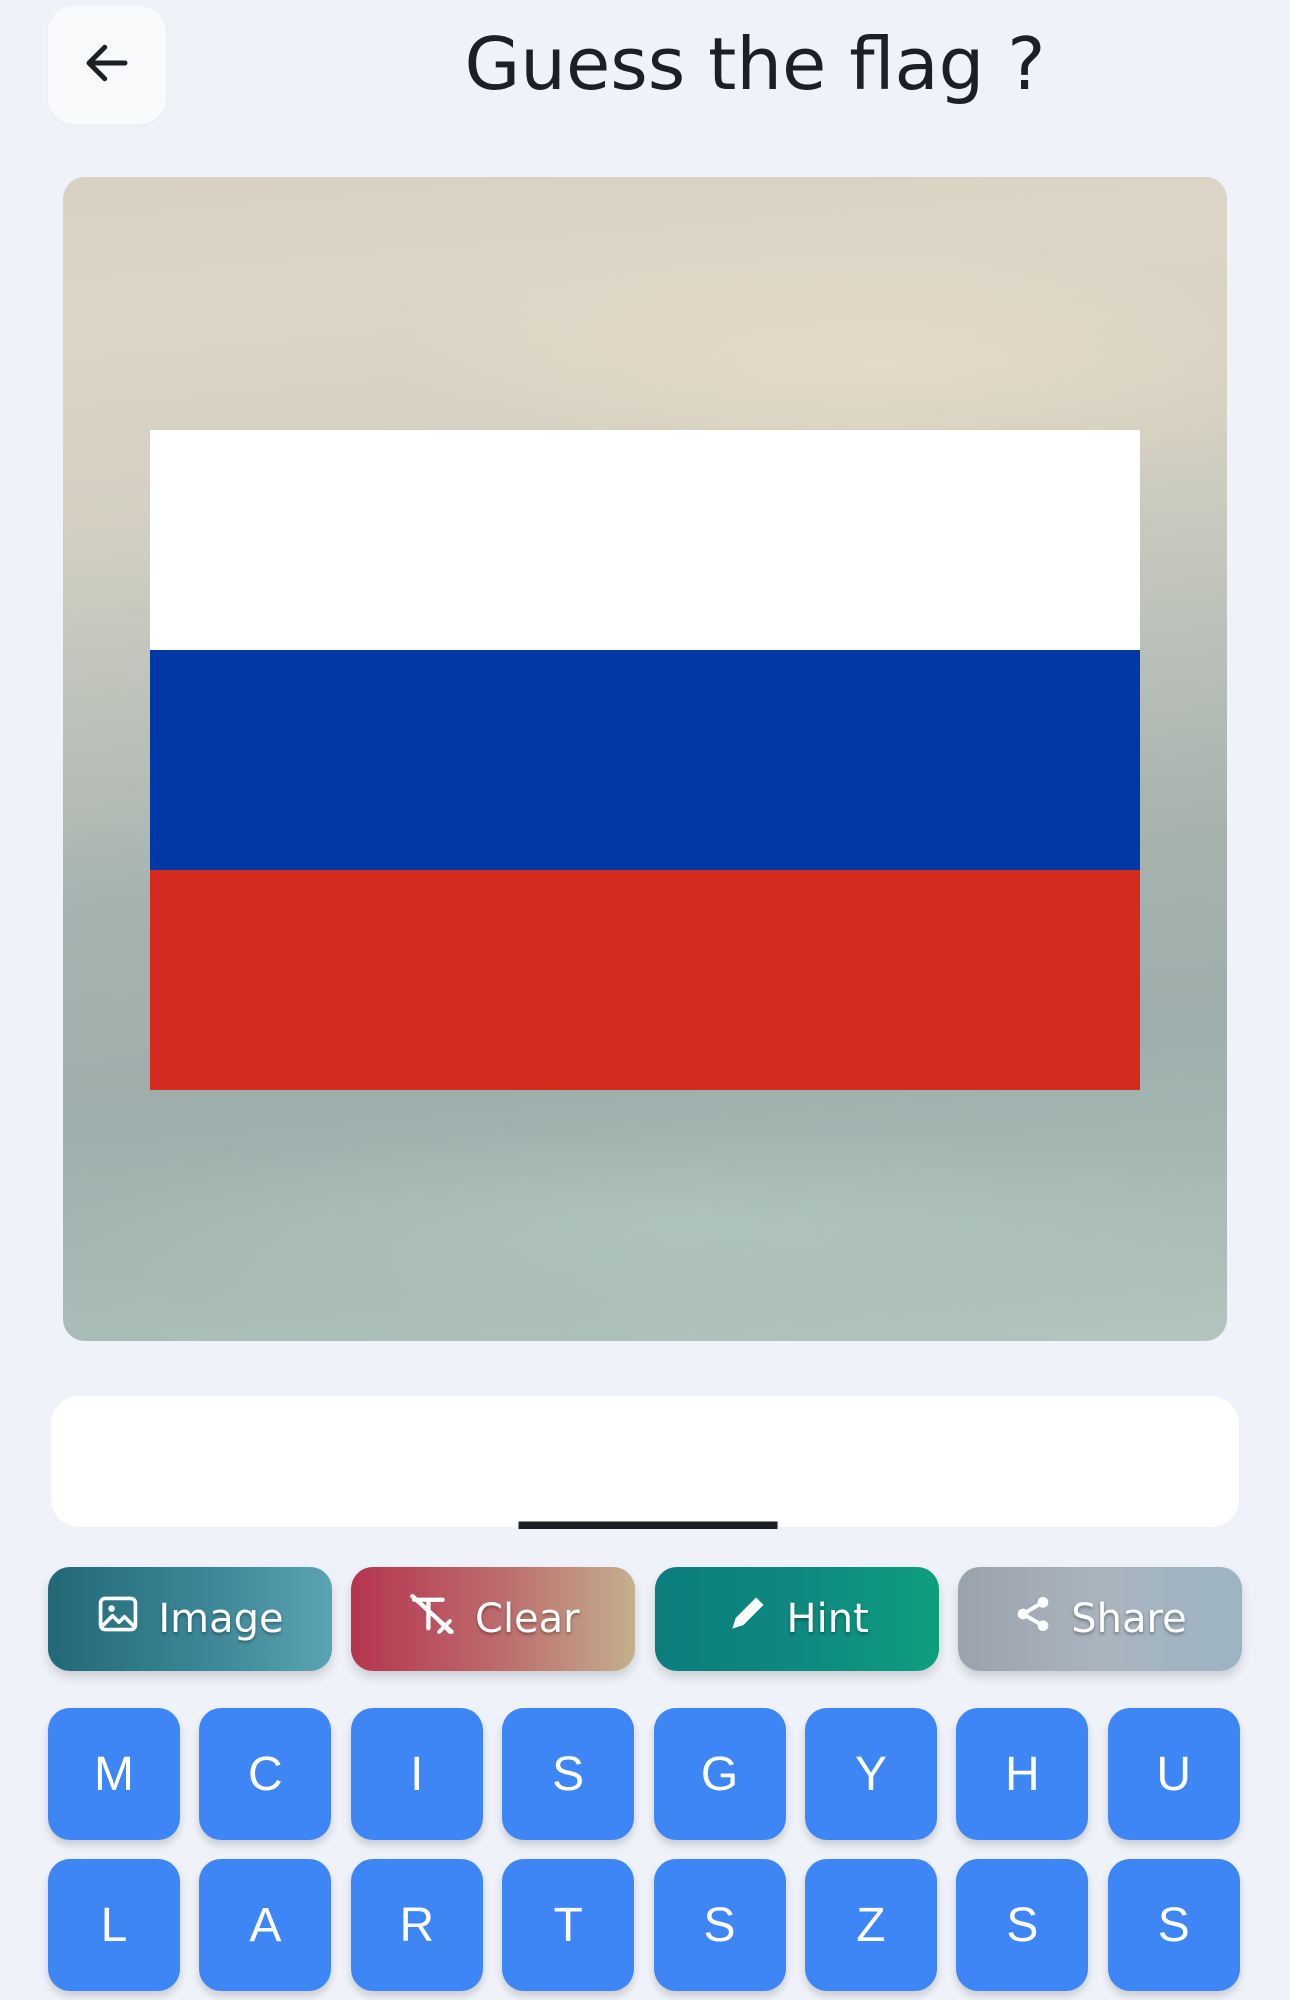 The height and width of the screenshot is (2000, 1290). I want to click on letter-key: L, so click(114, 1925).